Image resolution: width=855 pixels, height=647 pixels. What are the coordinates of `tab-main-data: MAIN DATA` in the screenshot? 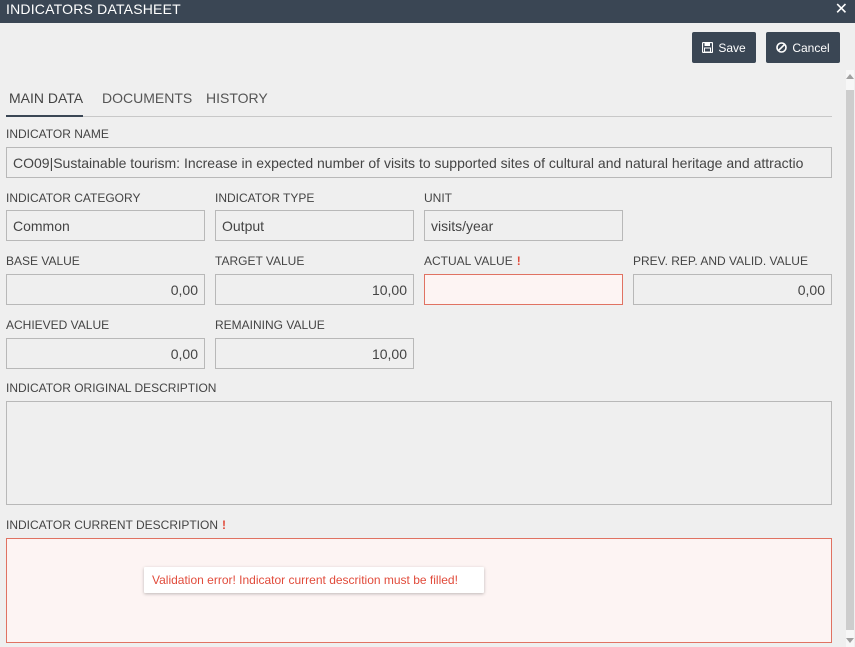 It's located at (46, 98).